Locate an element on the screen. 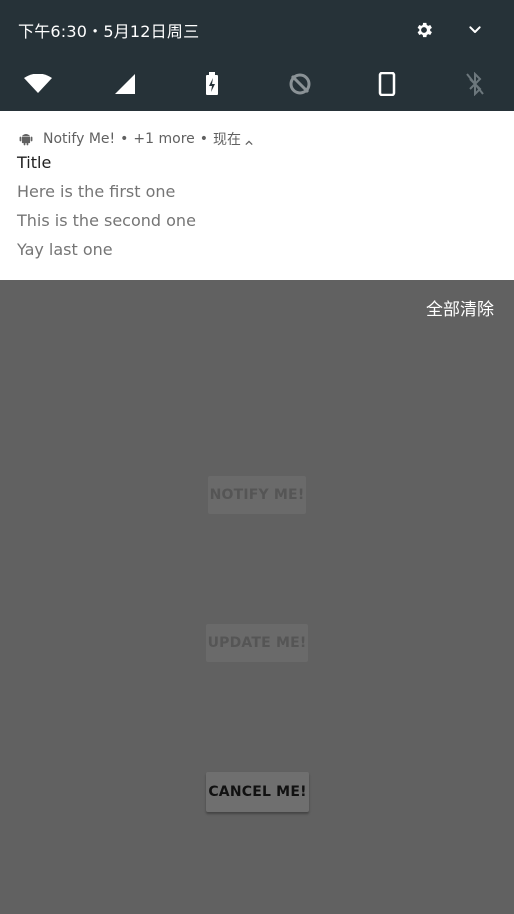 This screenshot has height=914, width=514. battery-charging-icon is located at coordinates (213, 84).